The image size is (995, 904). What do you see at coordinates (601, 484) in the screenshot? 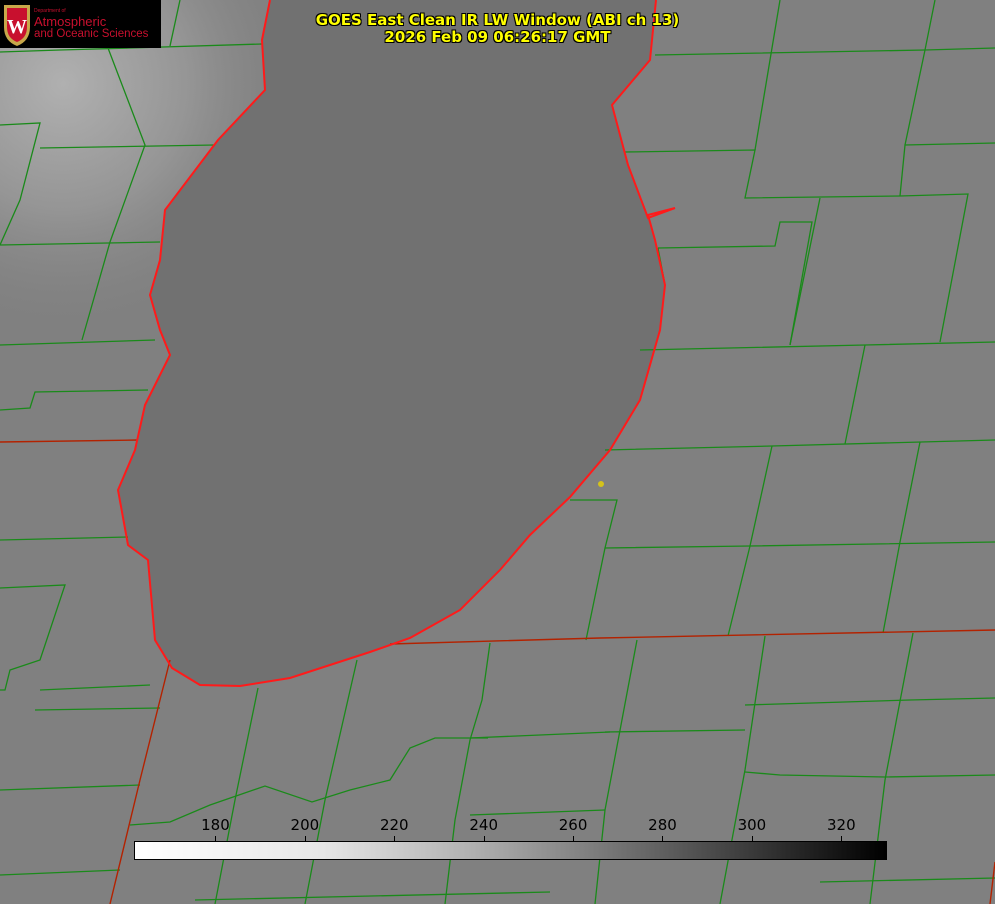
I see `location-marker` at bounding box center [601, 484].